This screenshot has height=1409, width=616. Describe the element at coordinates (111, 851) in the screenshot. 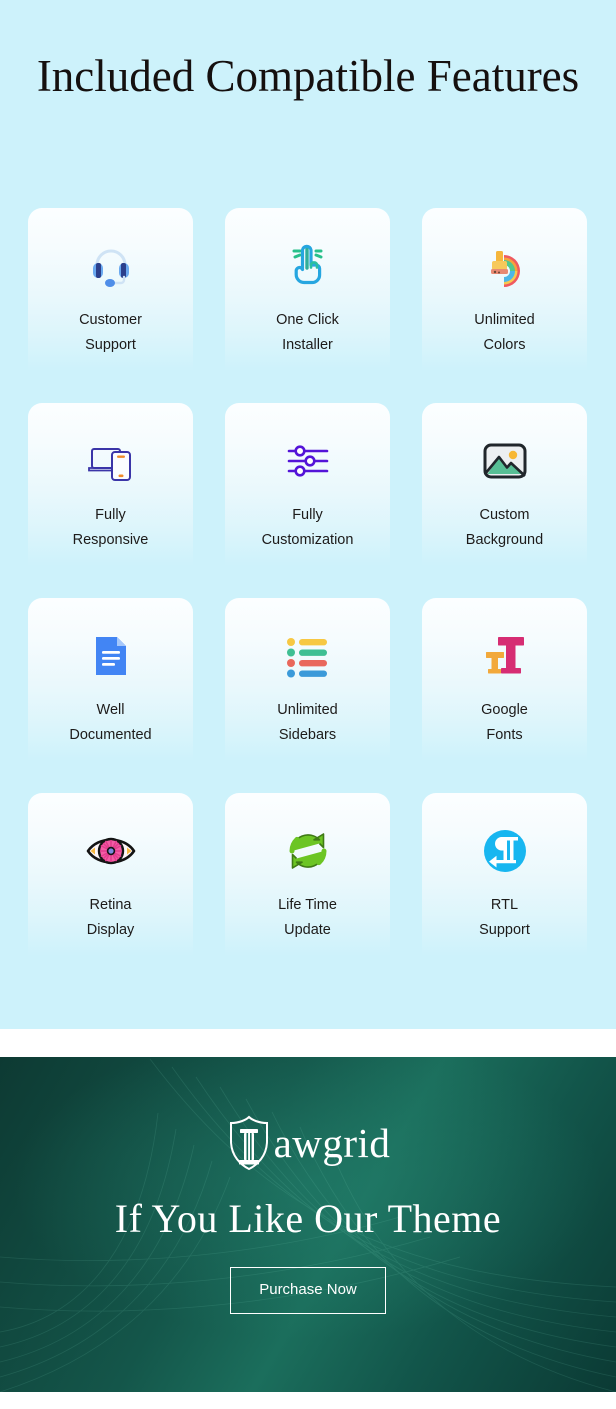

I see `eye-icon` at that location.